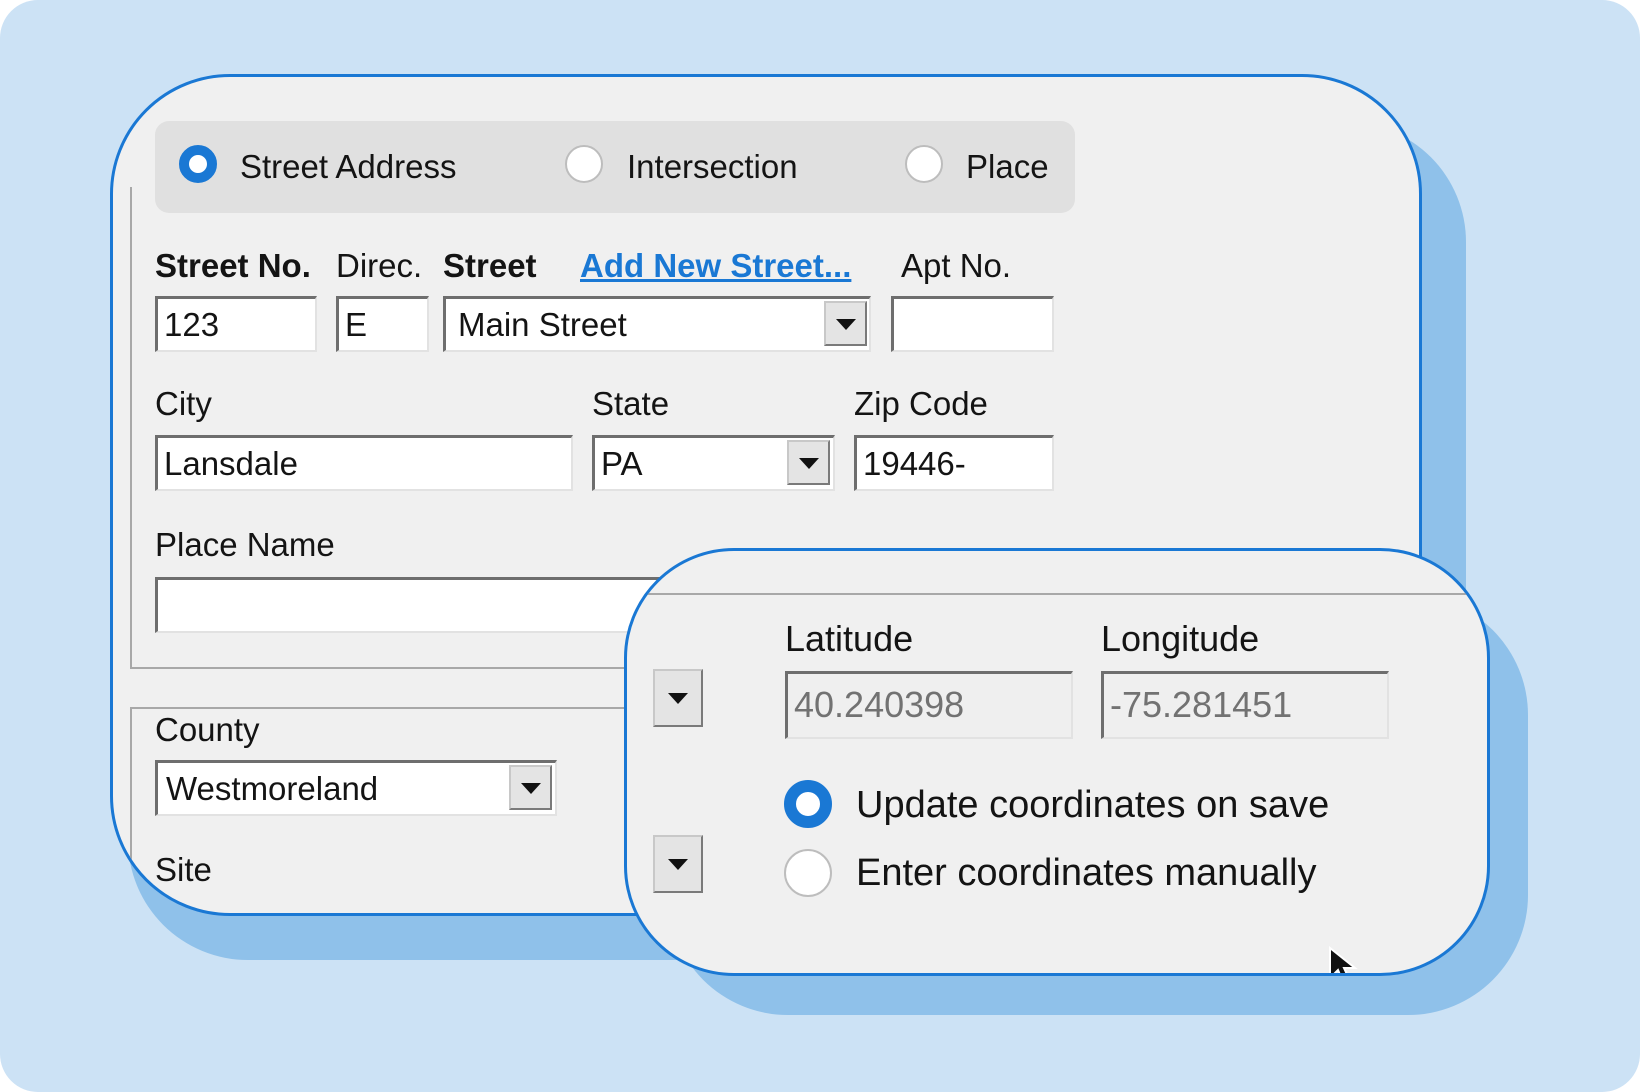 This screenshot has width=1640, height=1092. I want to click on partial-dropdown-button-lower, so click(678, 864).